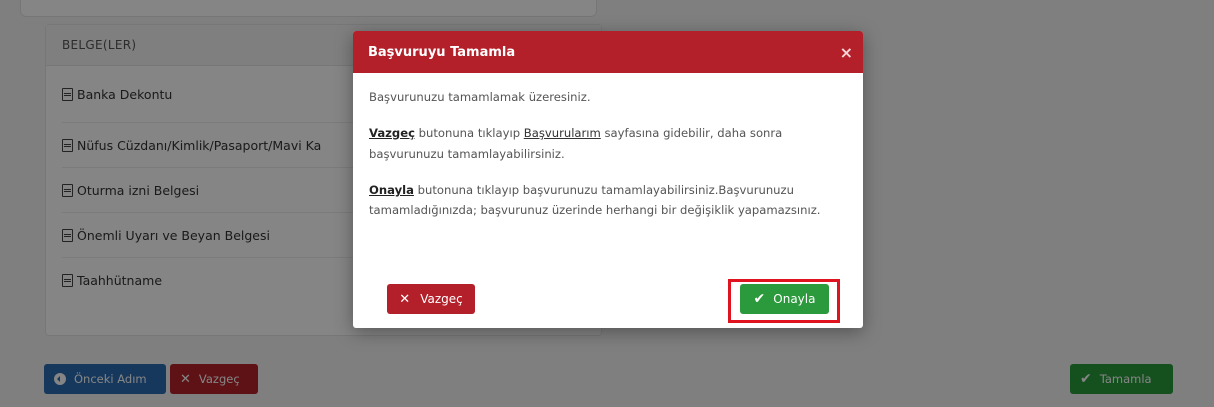 This screenshot has width=1214, height=407. I want to click on check-icon: ✔, so click(759, 299).